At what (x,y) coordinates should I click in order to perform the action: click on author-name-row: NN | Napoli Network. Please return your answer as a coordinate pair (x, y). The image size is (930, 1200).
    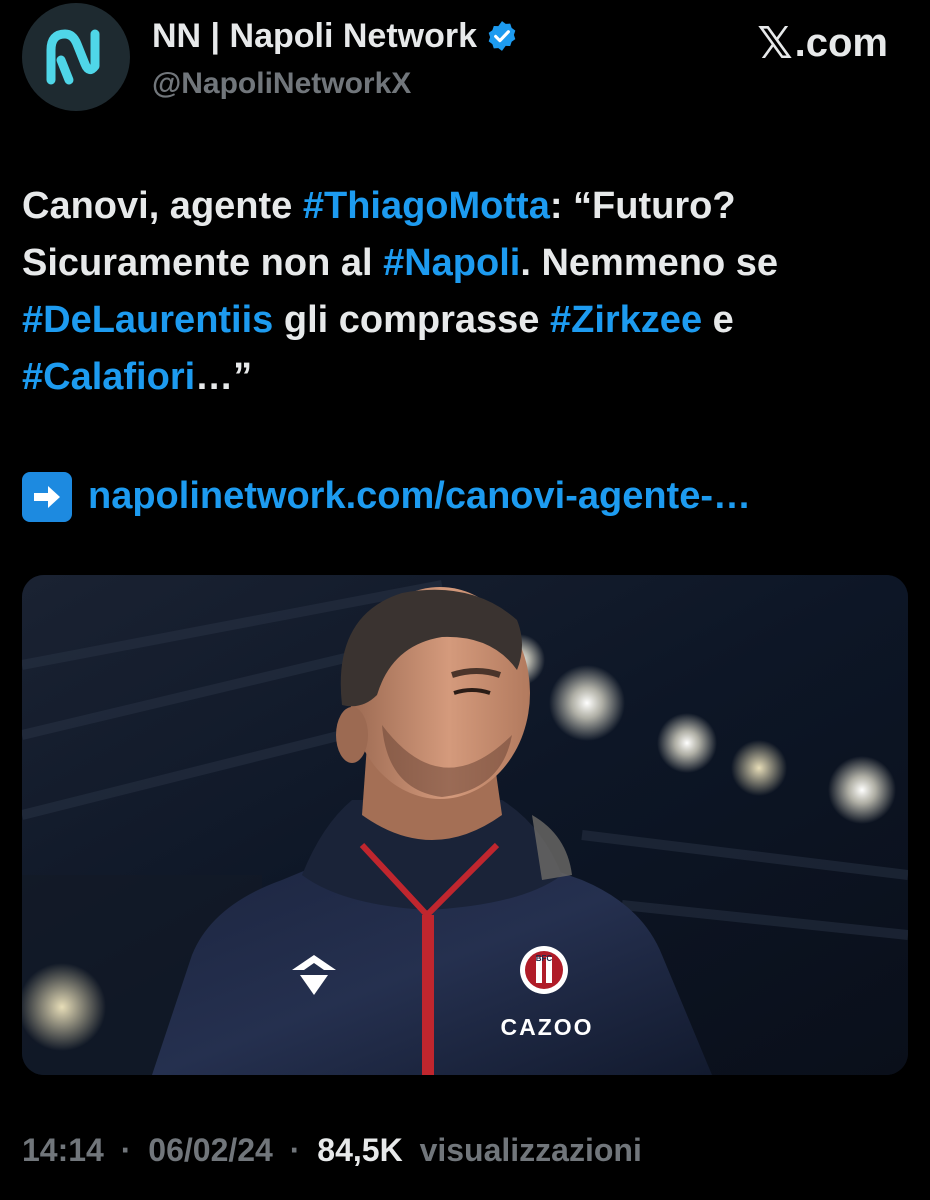
    Looking at the image, I should click on (335, 36).